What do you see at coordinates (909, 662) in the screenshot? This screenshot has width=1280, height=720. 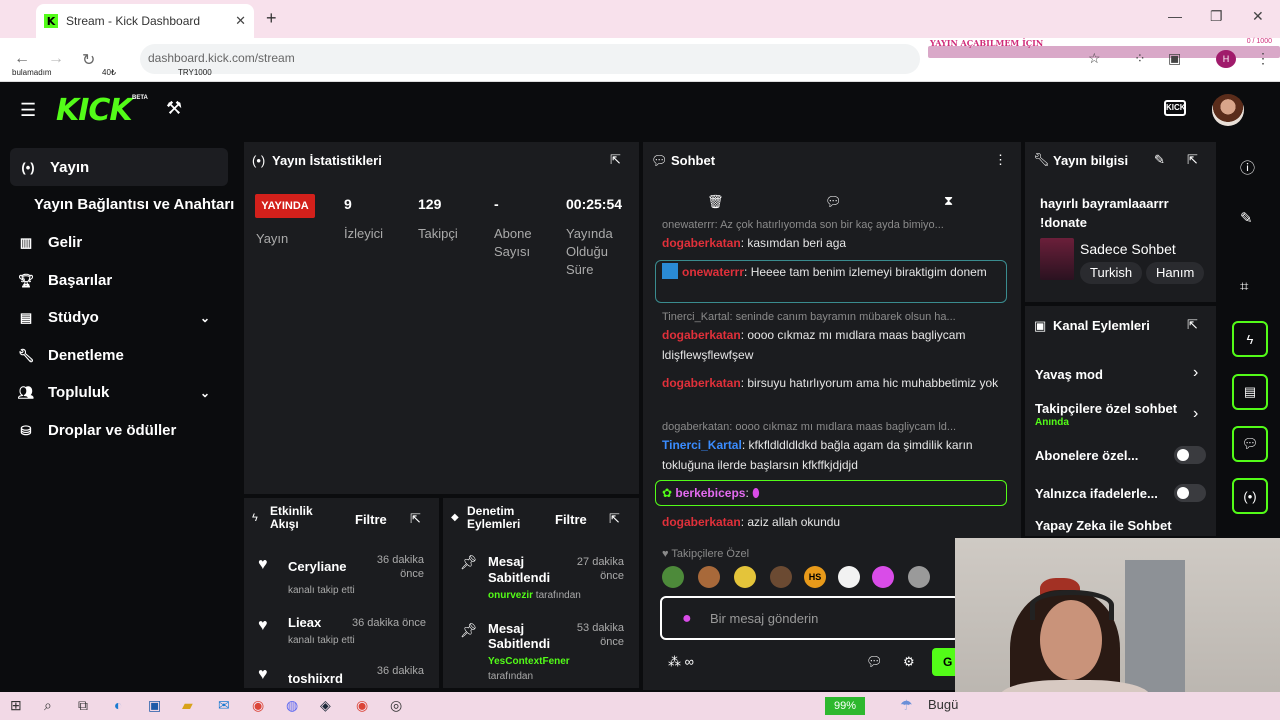 I see `gear-icon: ⚙` at bounding box center [909, 662].